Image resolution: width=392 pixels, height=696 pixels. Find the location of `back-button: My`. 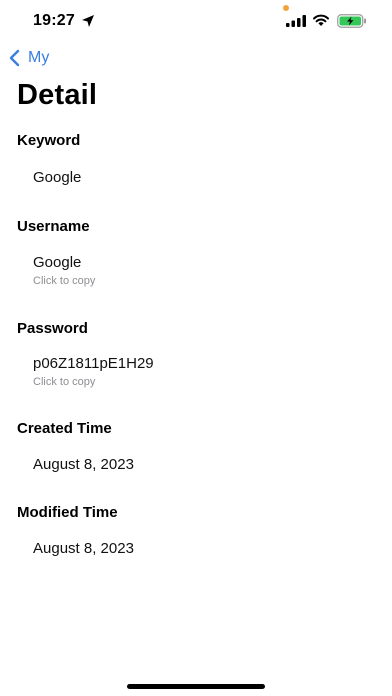

back-button: My is located at coordinates (28, 58).